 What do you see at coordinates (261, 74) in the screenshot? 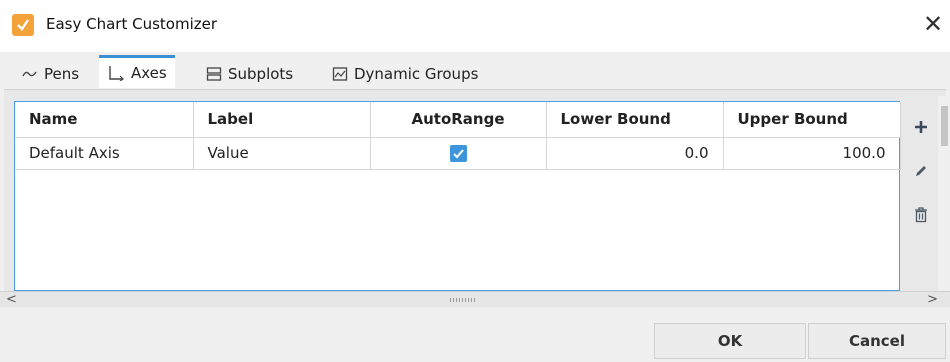
I see `tab-label: Subplots` at bounding box center [261, 74].